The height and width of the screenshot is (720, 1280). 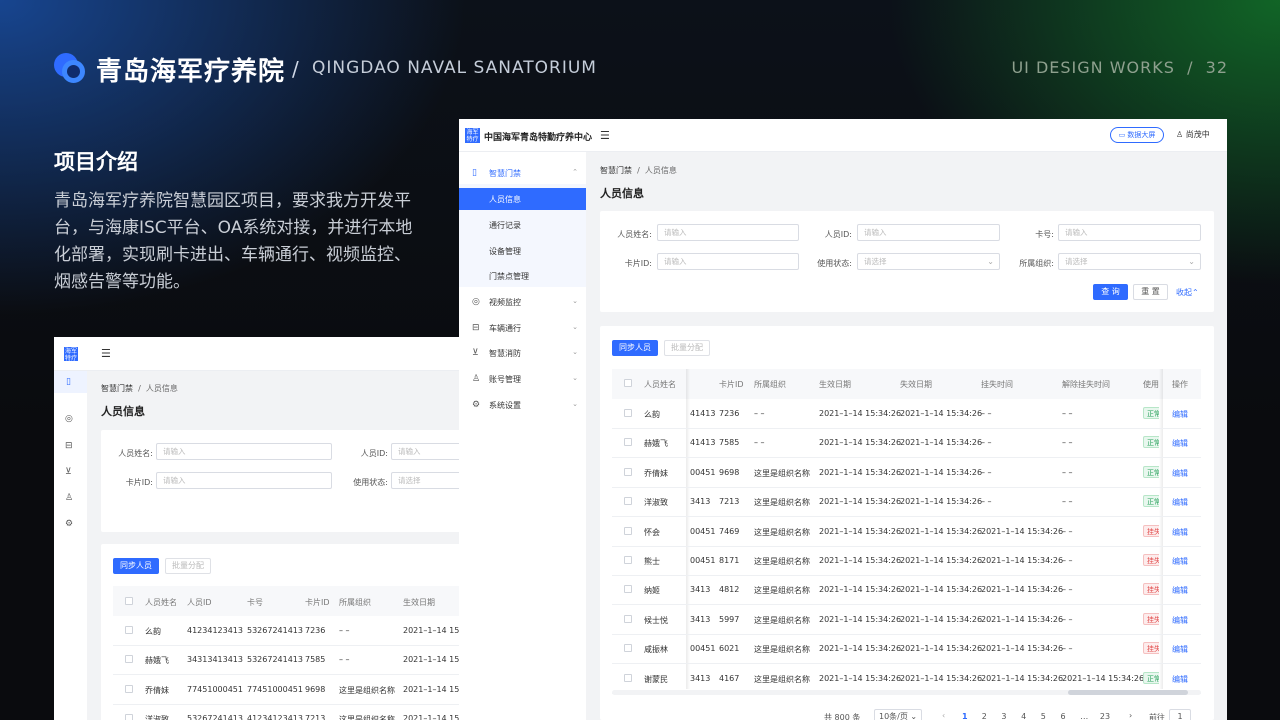 I want to click on sidebar-item-access: ▯ 智慧门禁 ⌃, so click(x=522, y=173).